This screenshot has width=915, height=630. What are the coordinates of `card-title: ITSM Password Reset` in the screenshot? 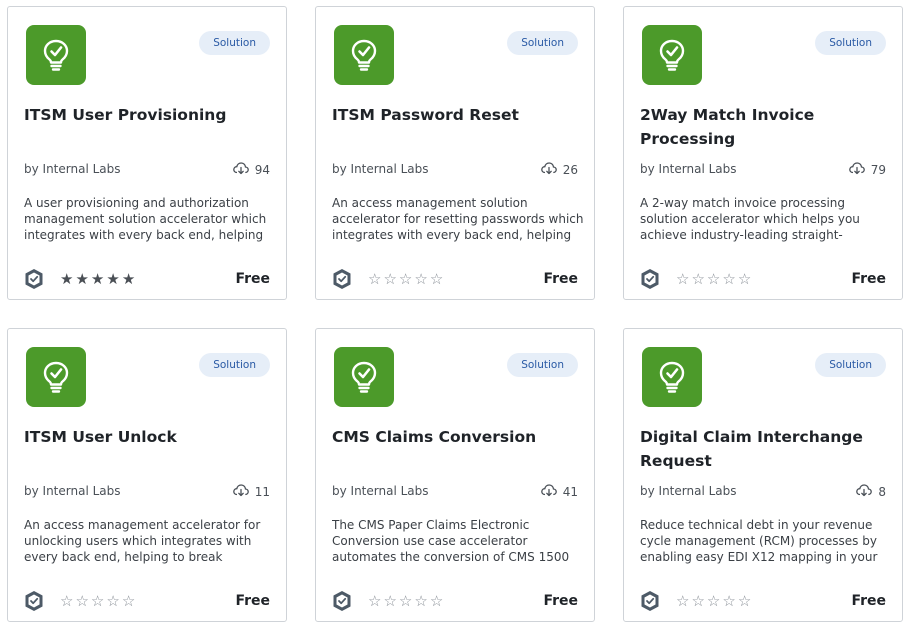 It's located at (458, 115).